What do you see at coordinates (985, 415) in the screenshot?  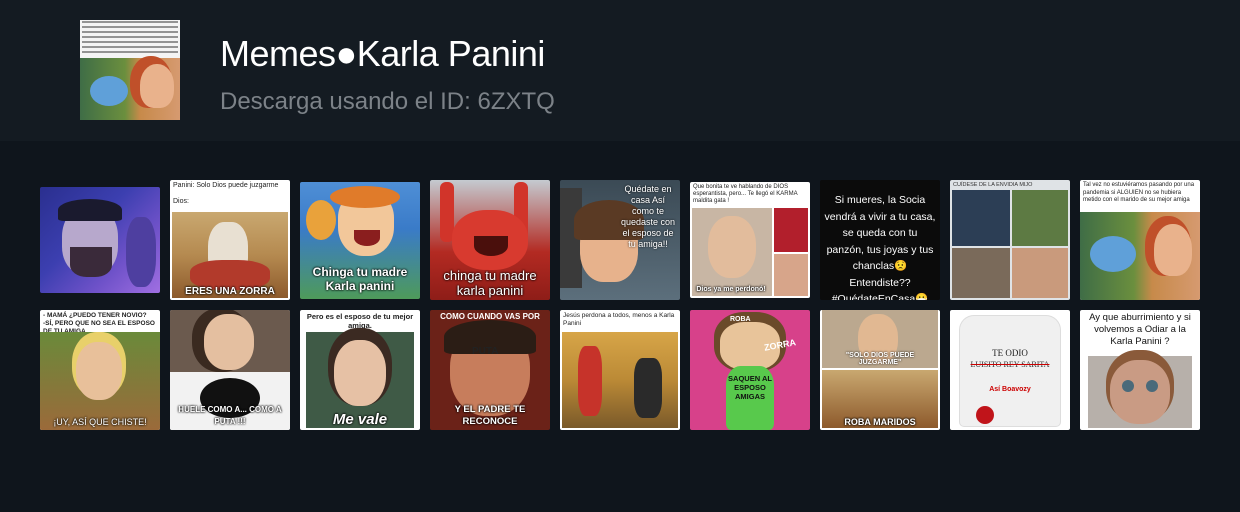 I see `sticker-17-emoji` at bounding box center [985, 415].